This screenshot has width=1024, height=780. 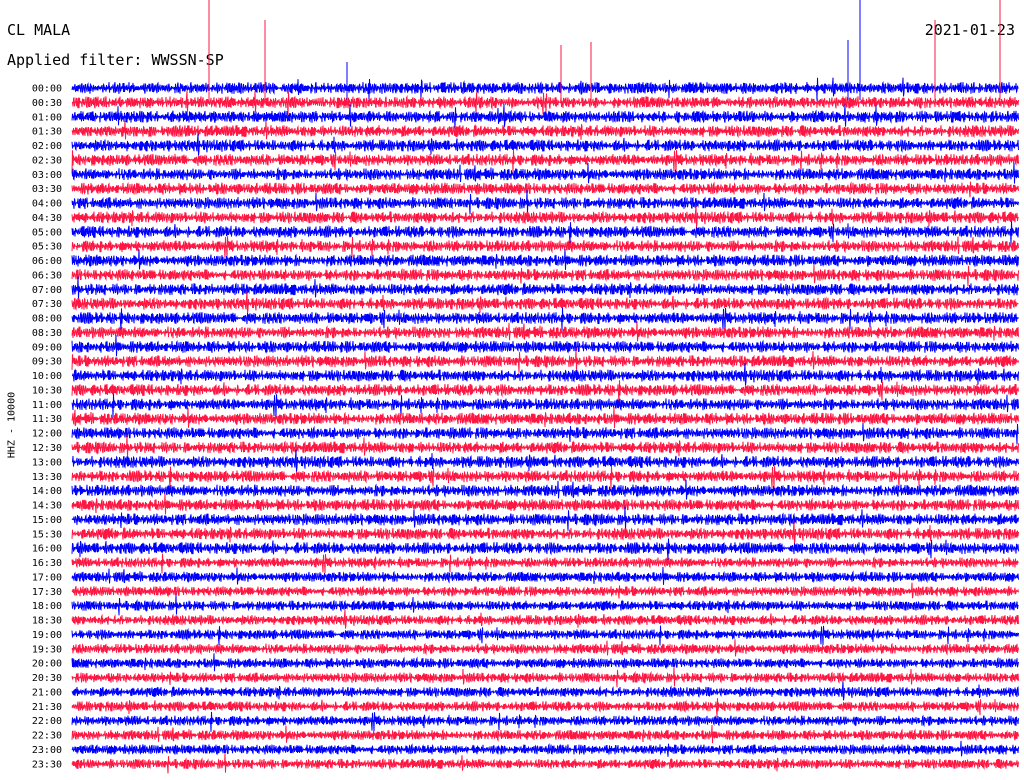 I want to click on row-time-label: 02:30, so click(x=47, y=160).